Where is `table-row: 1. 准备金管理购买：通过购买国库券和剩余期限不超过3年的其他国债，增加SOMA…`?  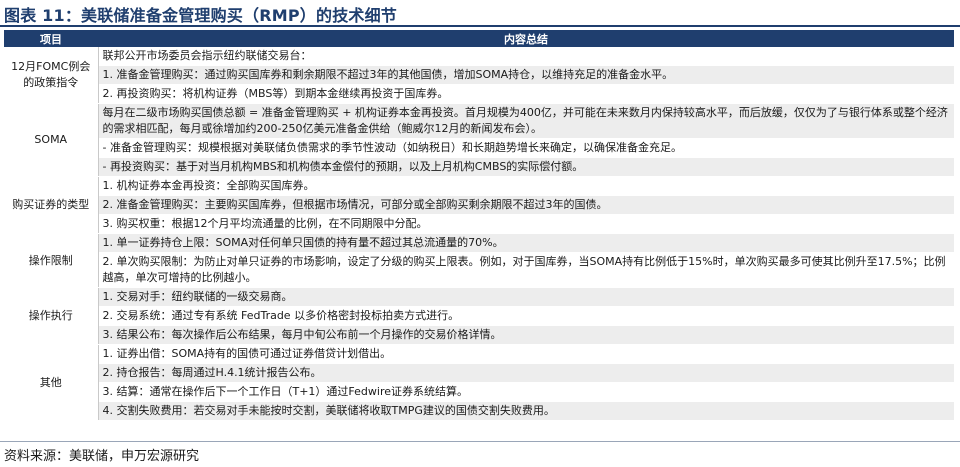 table-row: 1. 准备金管理购买：通过购买国库券和剩余期限不超过3年的其他国债，增加SOMA… is located at coordinates (479, 75).